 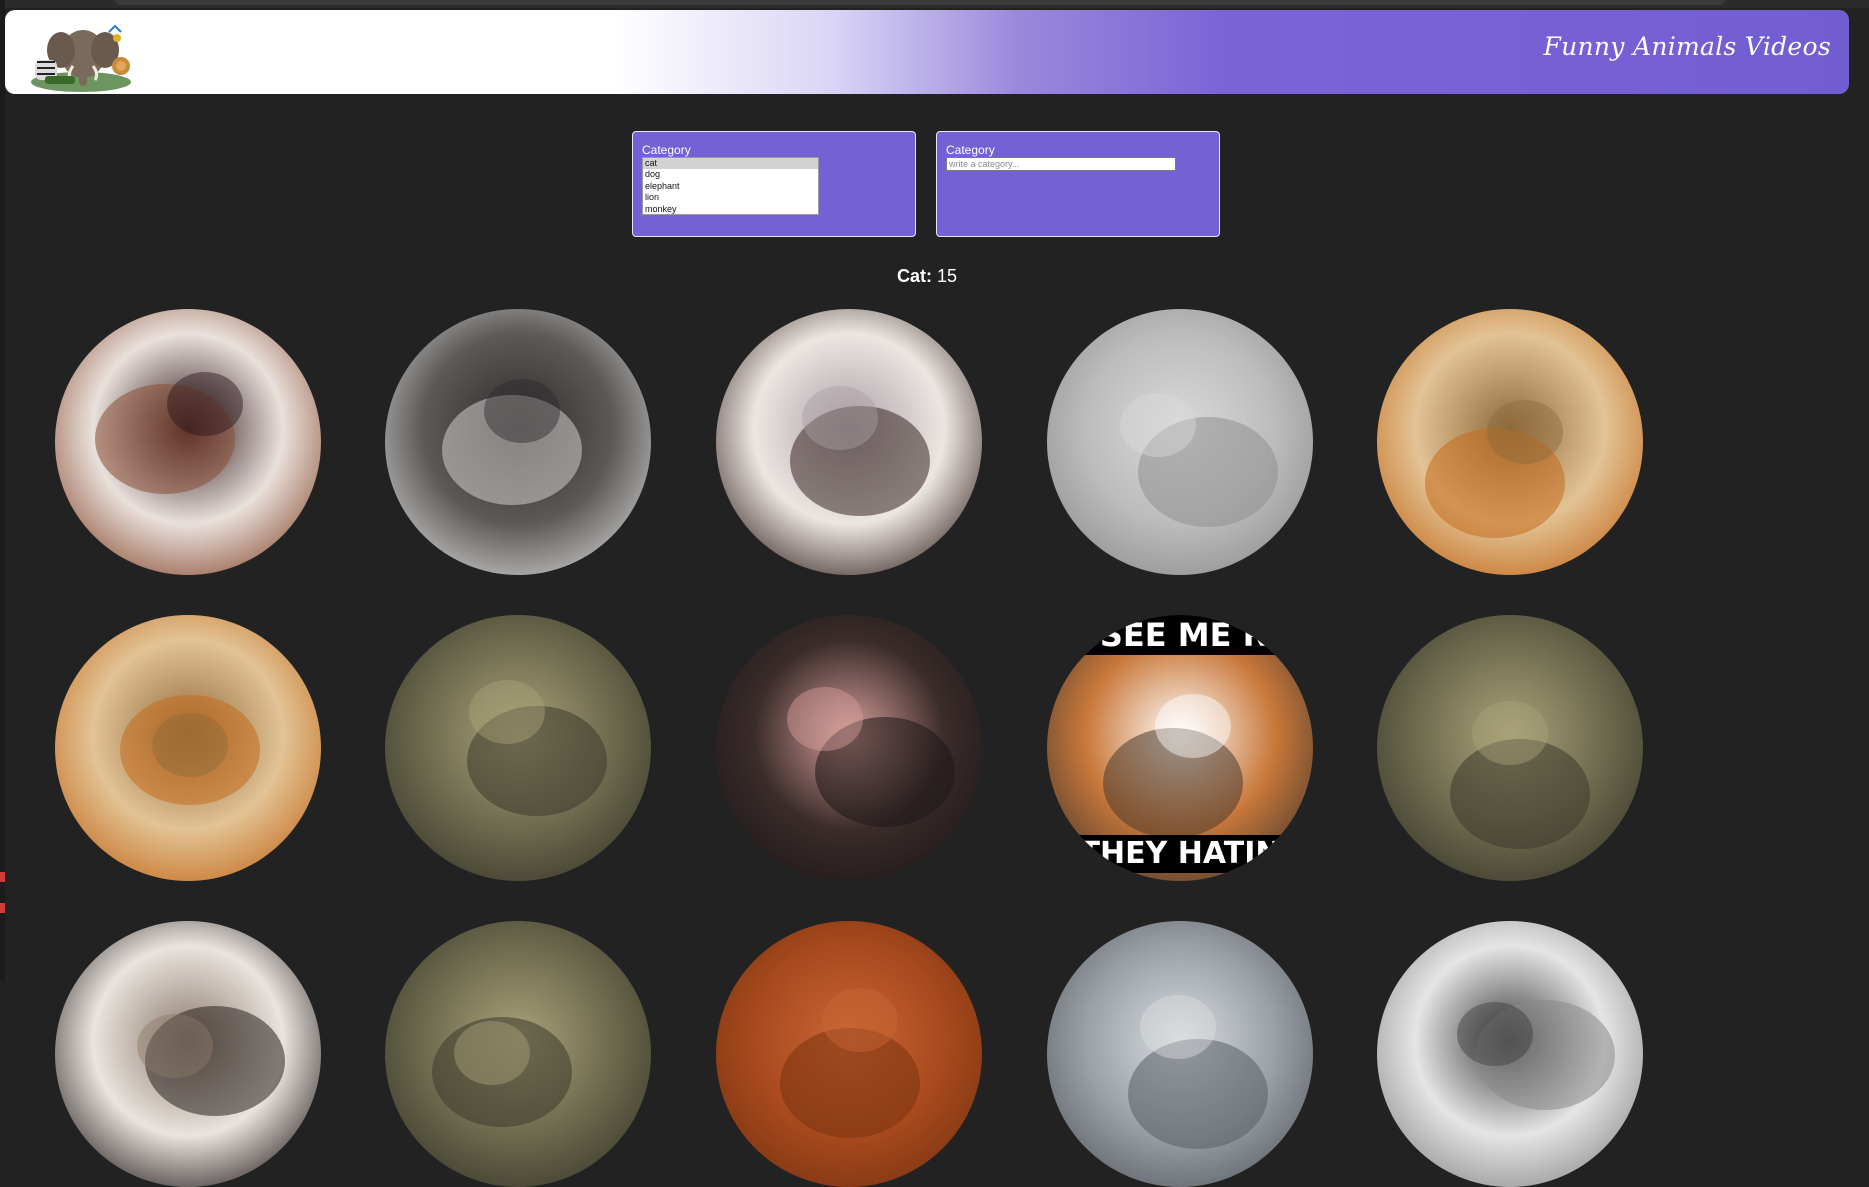 What do you see at coordinates (914, 276) in the screenshot?
I see `result-count-label: Cat:` at bounding box center [914, 276].